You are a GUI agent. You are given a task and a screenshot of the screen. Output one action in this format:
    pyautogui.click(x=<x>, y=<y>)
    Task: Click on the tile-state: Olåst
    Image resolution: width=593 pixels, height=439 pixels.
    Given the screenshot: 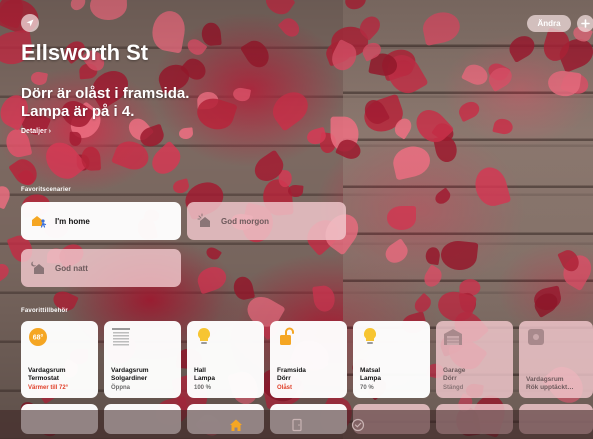 What is the action you would take?
    pyautogui.click(x=285, y=388)
    